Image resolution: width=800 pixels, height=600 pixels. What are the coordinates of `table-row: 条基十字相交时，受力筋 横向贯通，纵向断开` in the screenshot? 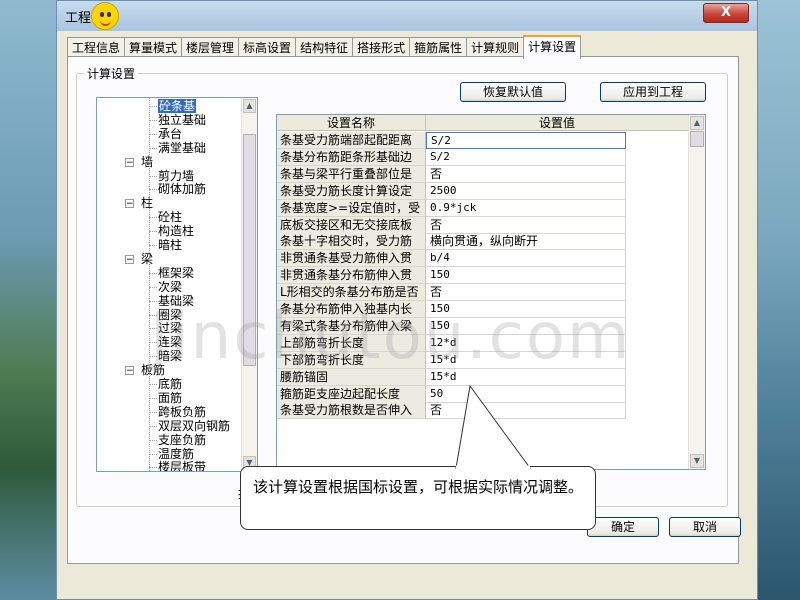 It's located at (483, 242).